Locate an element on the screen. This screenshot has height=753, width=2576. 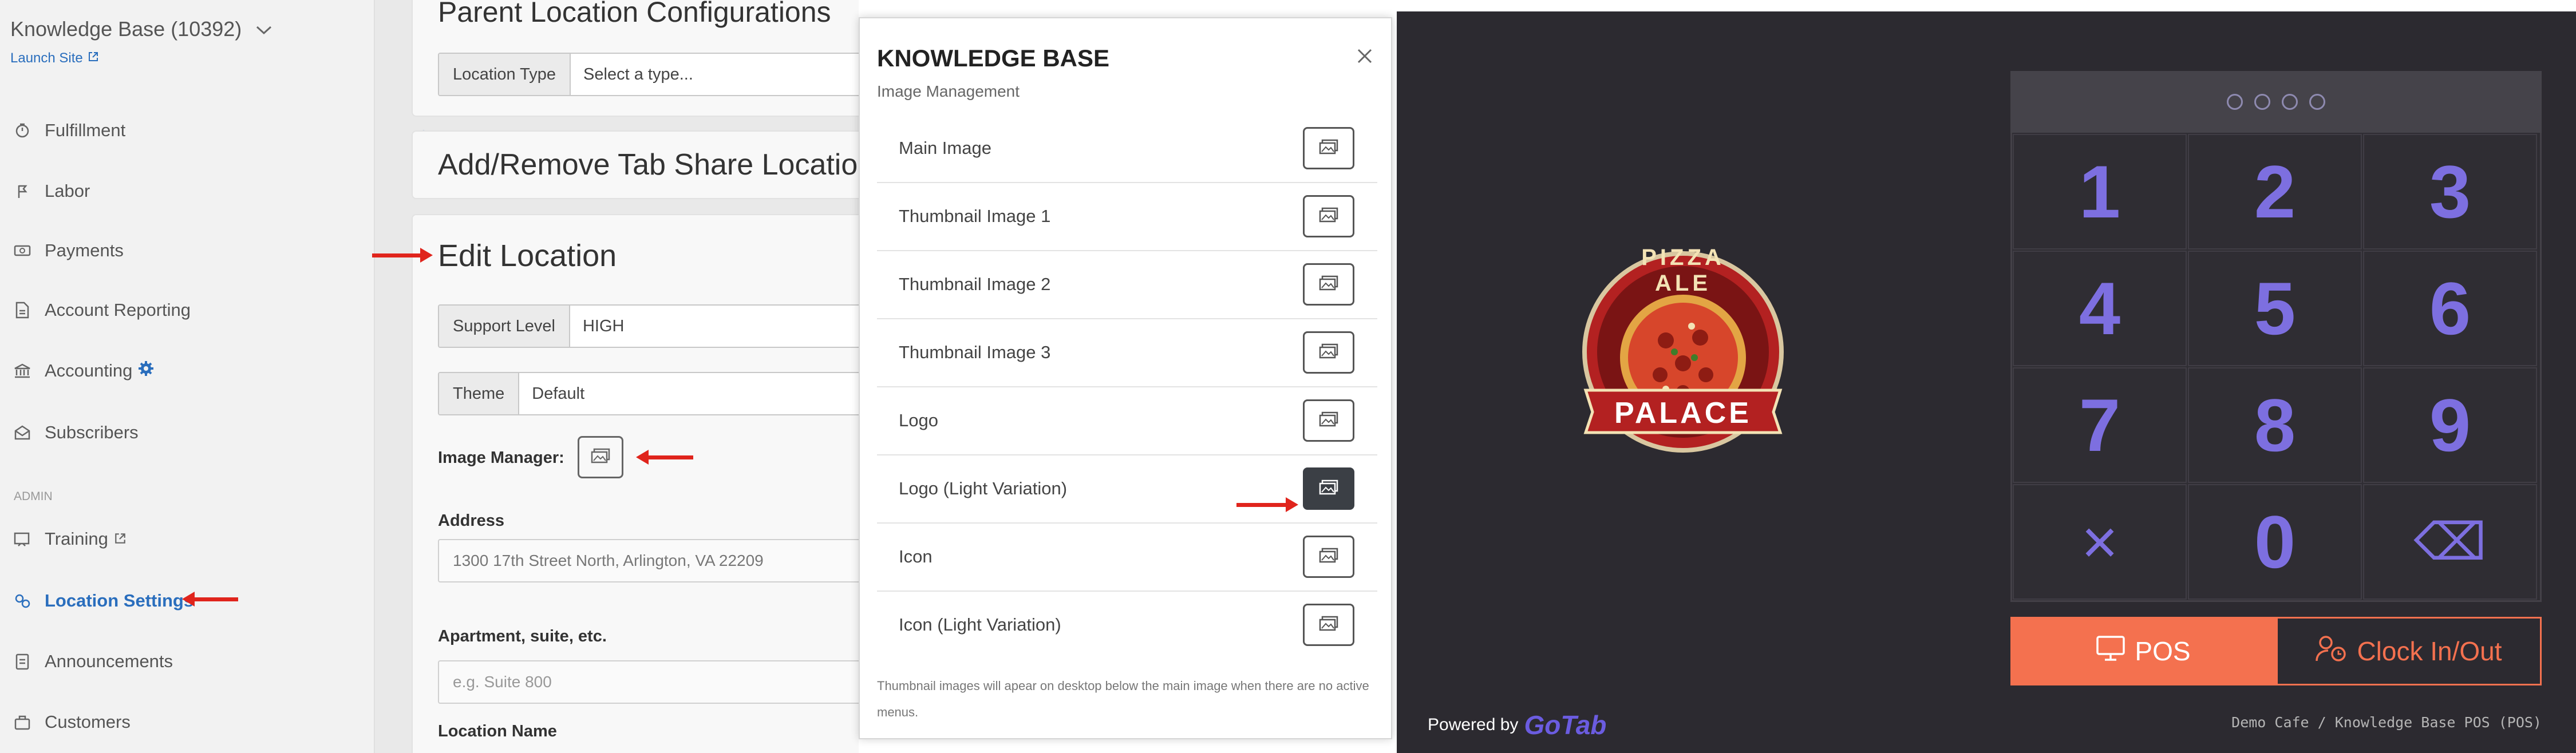
timer-icon is located at coordinates (22, 130).